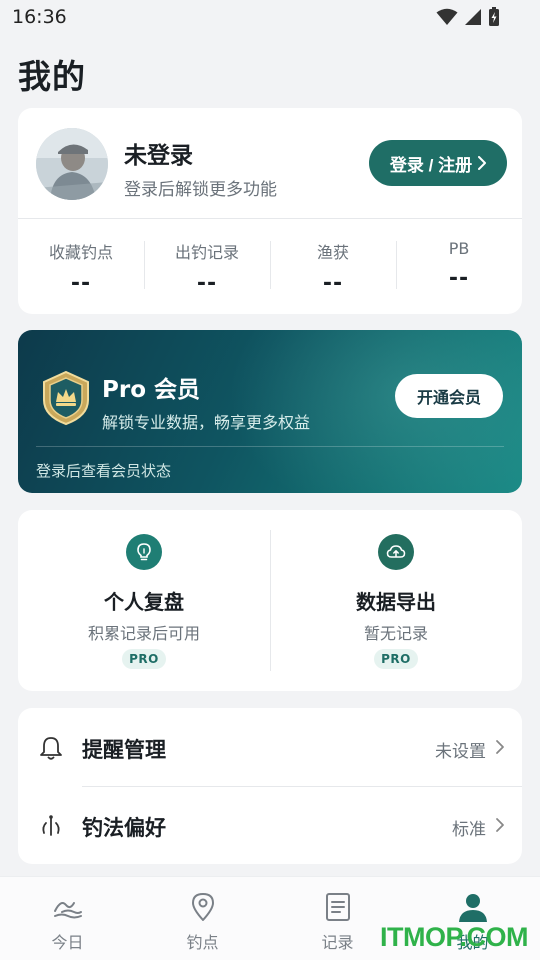 The image size is (540, 960). Describe the element at coordinates (52, 76) in the screenshot. I see `page-title: 我的` at that location.